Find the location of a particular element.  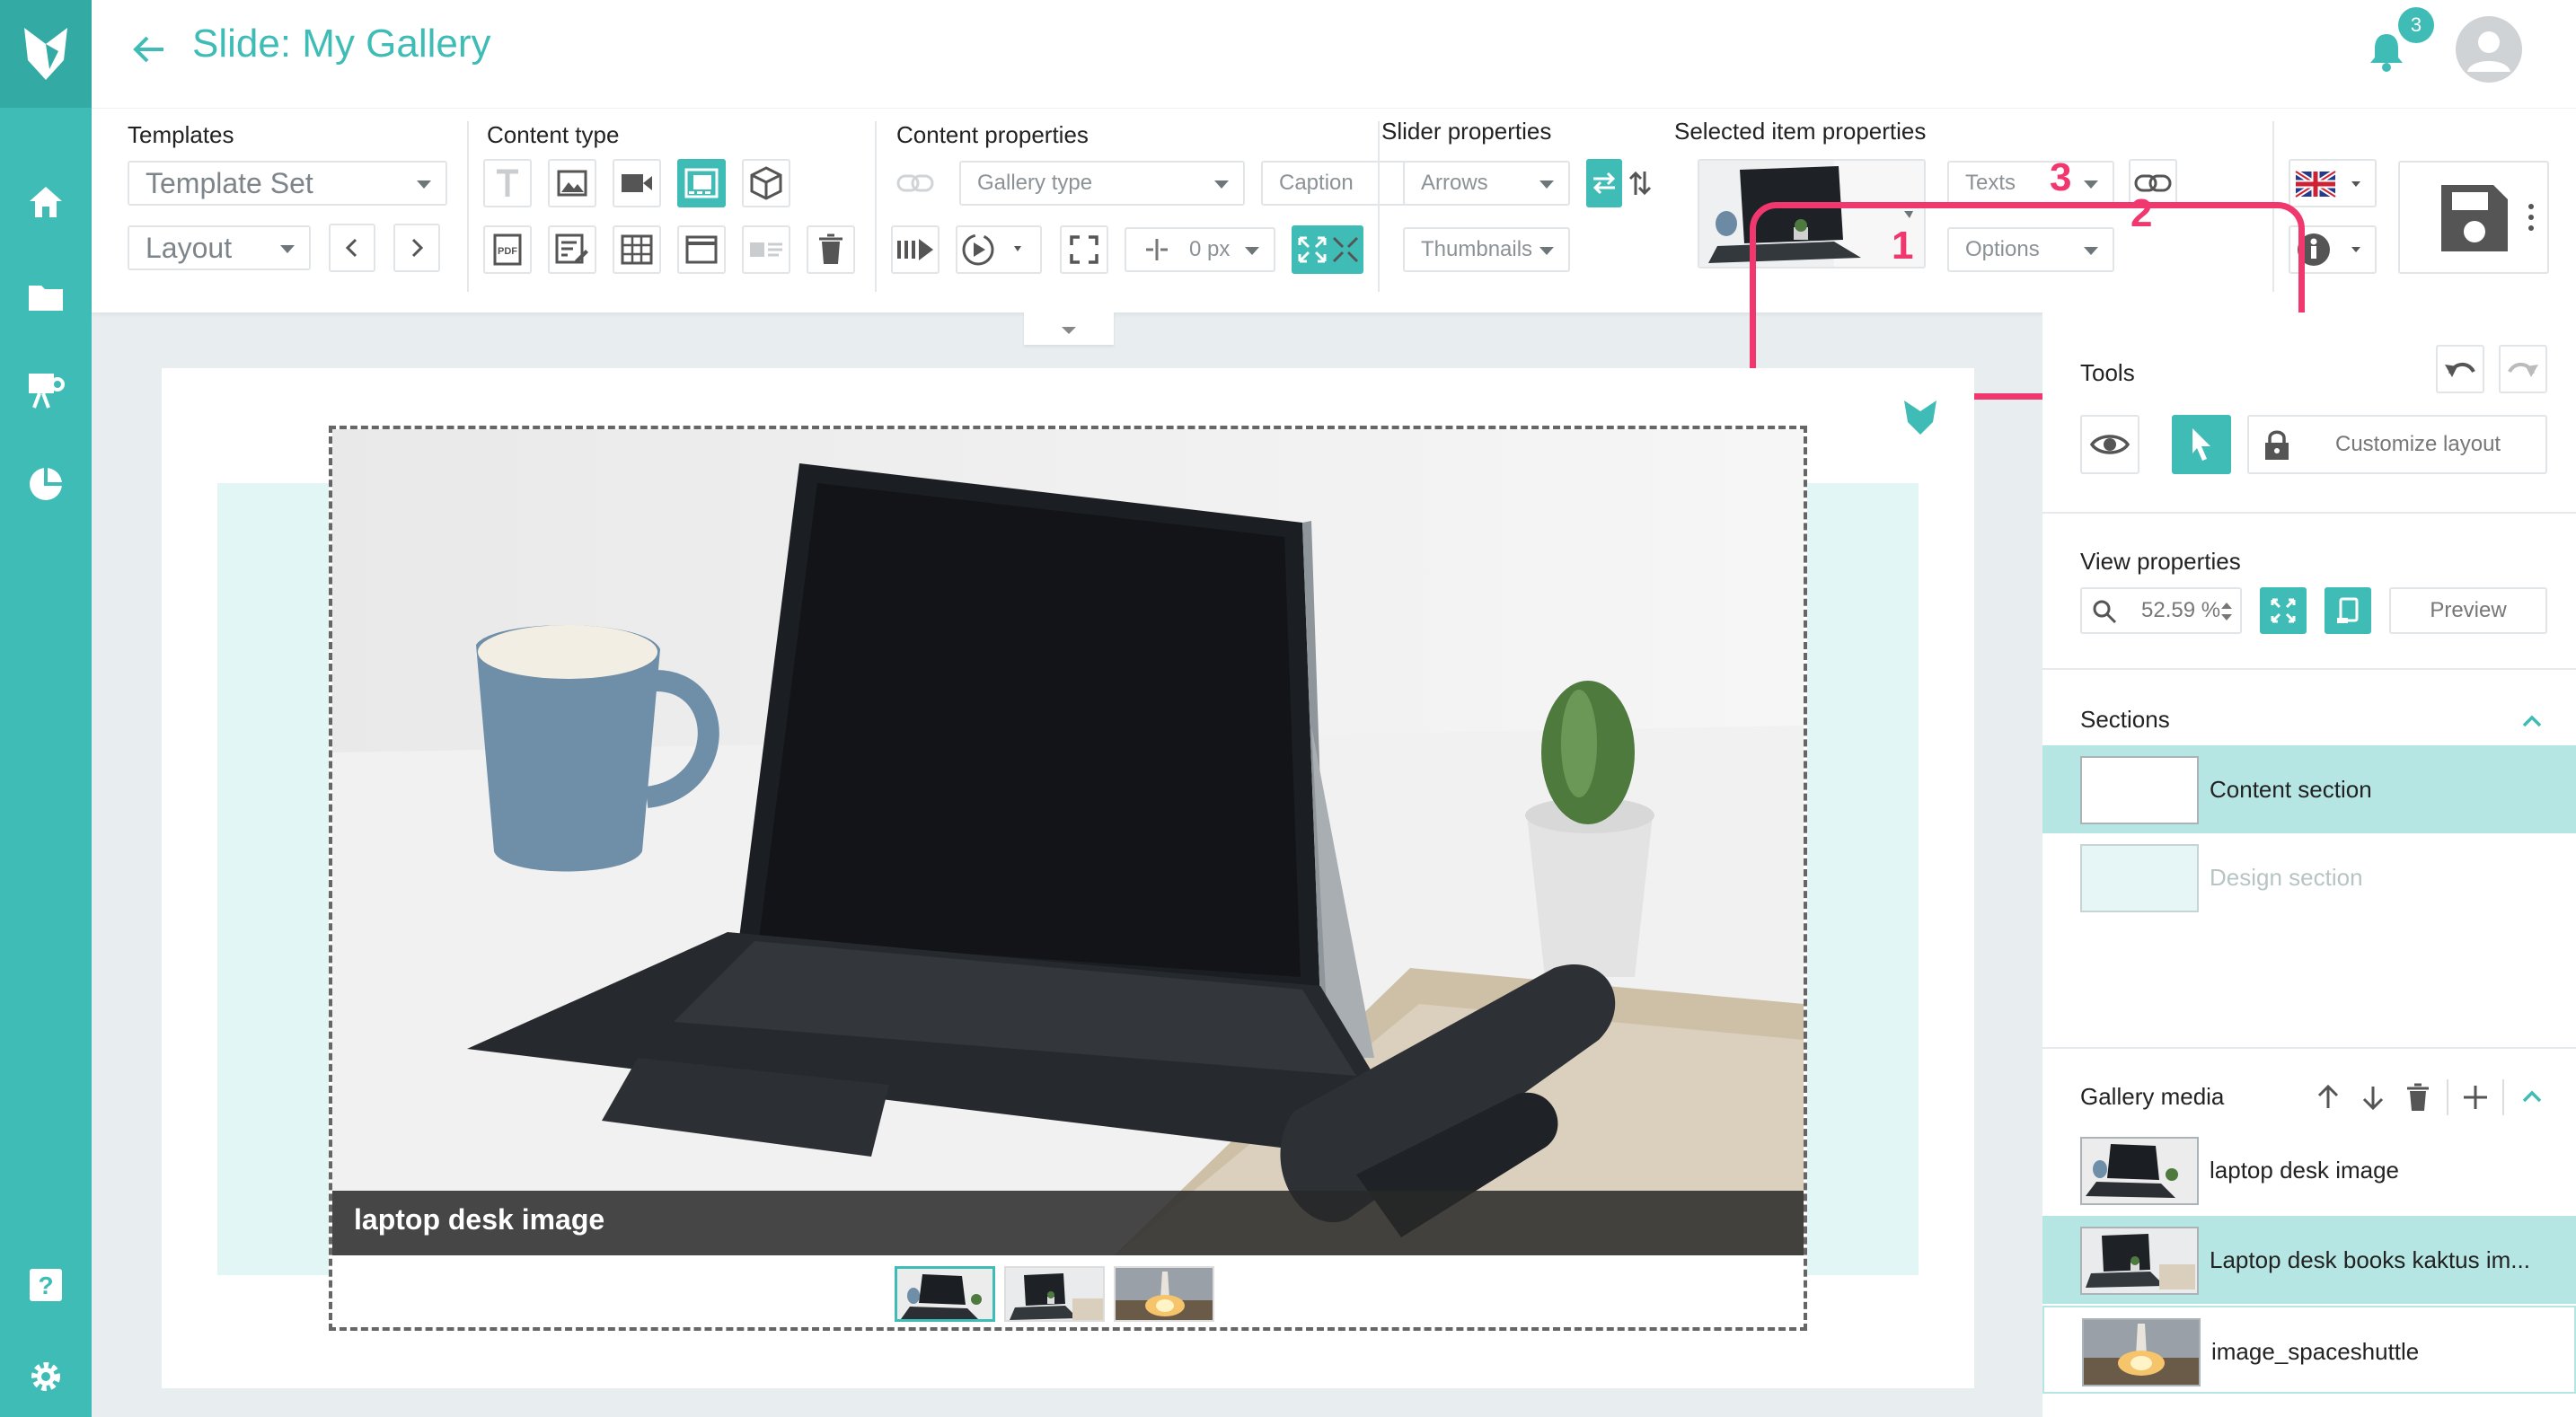

pdf-type-button: PDF is located at coordinates (507, 249).